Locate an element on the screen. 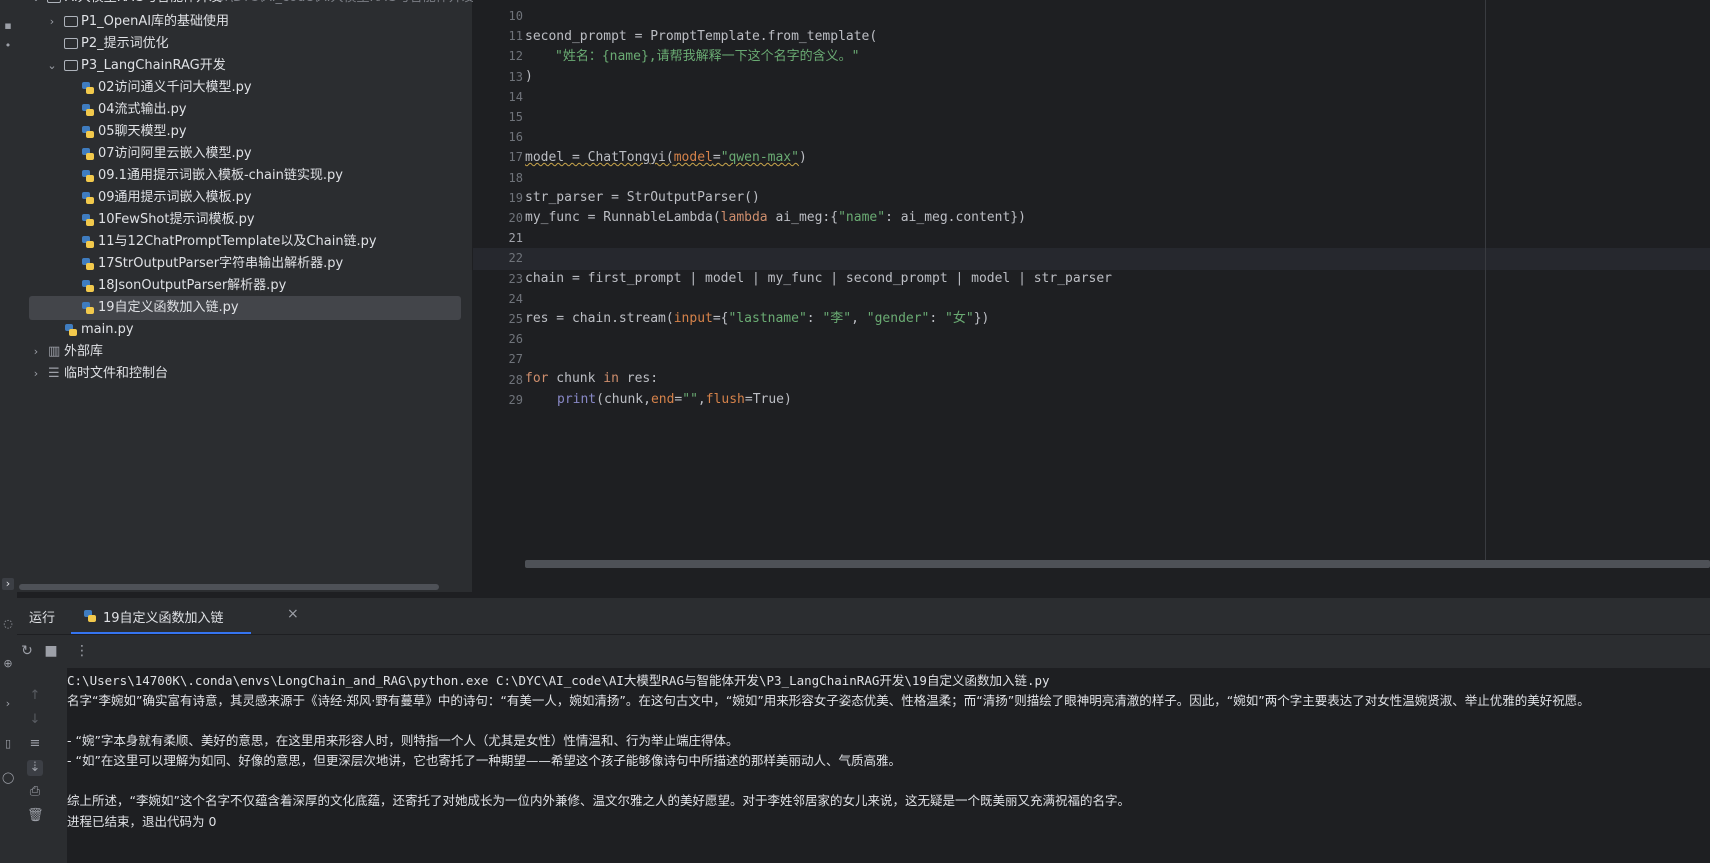 The image size is (1710, 863). line-number: 10 is located at coordinates (515, 16).